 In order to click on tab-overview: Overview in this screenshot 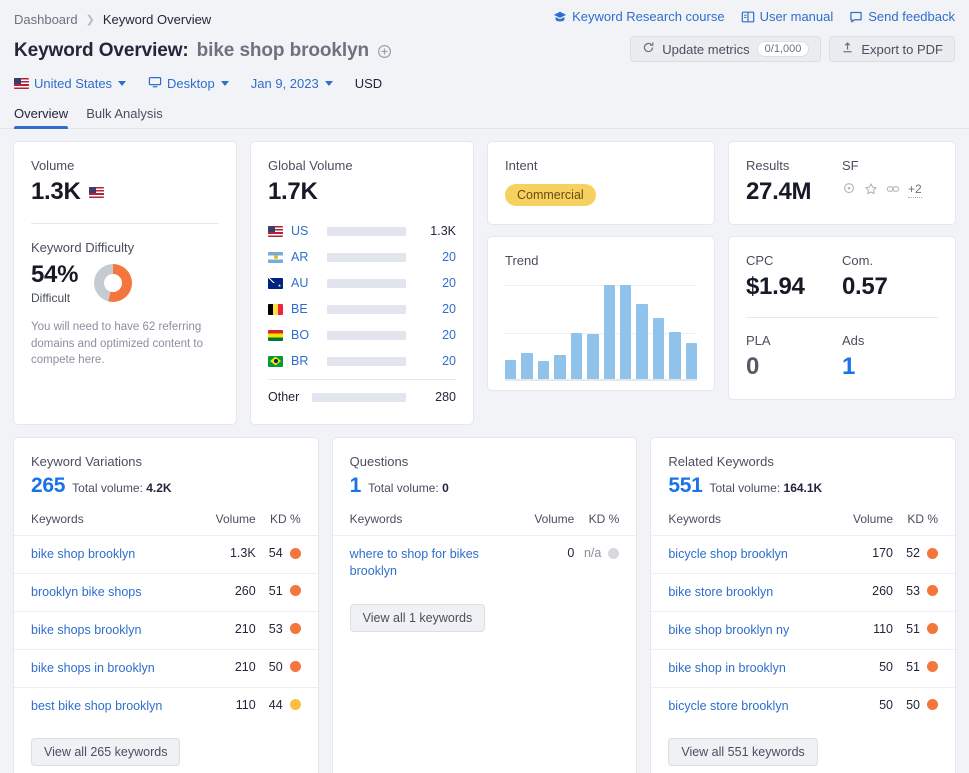, I will do `click(41, 117)`.